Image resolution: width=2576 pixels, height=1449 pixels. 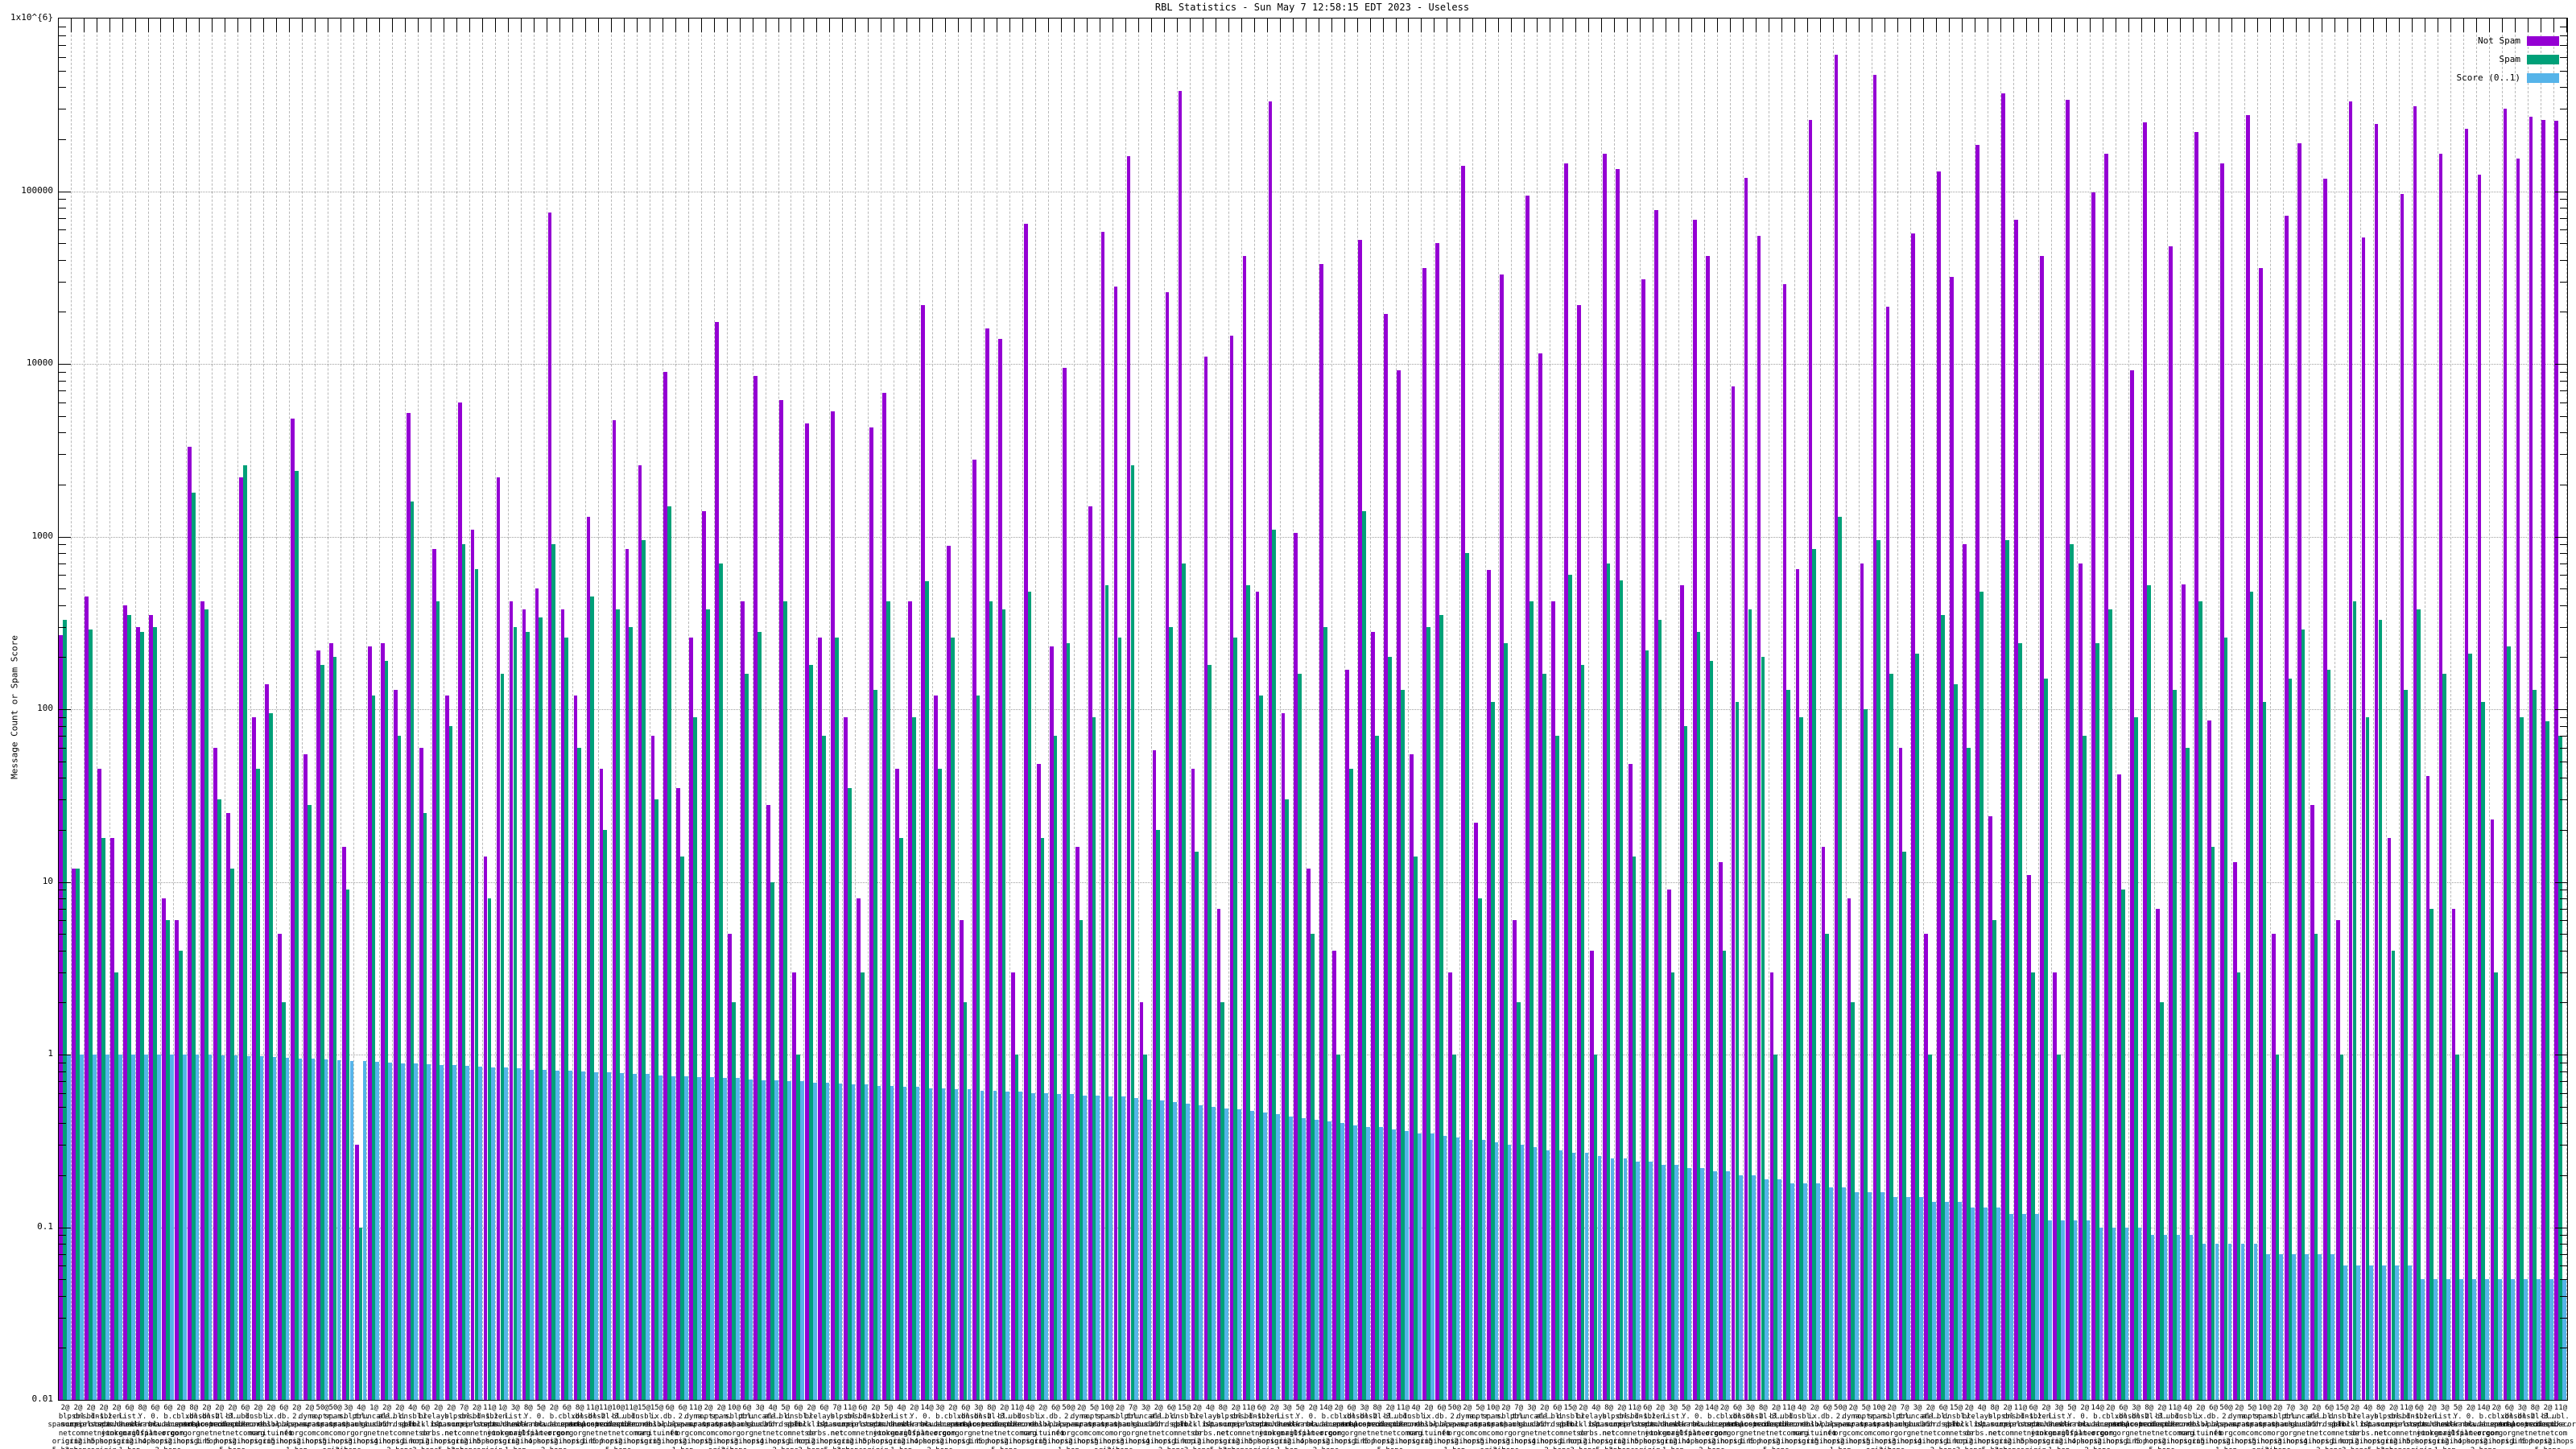 What do you see at coordinates (45, 1226) in the screenshot?
I see `y-tick-label: 0.1` at bounding box center [45, 1226].